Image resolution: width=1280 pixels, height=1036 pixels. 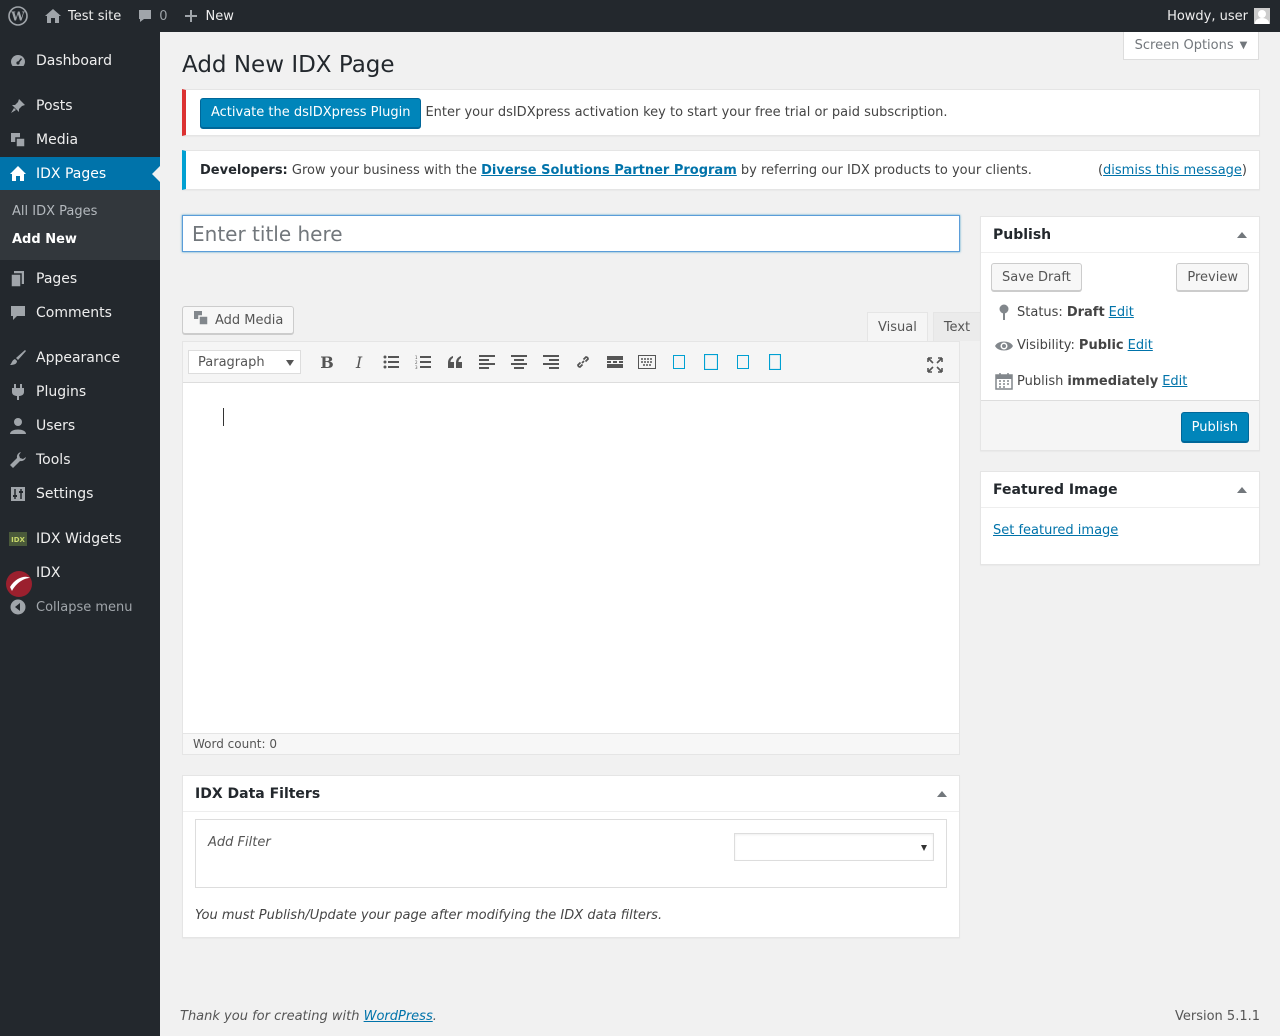 What do you see at coordinates (80, 460) in the screenshot?
I see `sidebar-item-tools: Tools` at bounding box center [80, 460].